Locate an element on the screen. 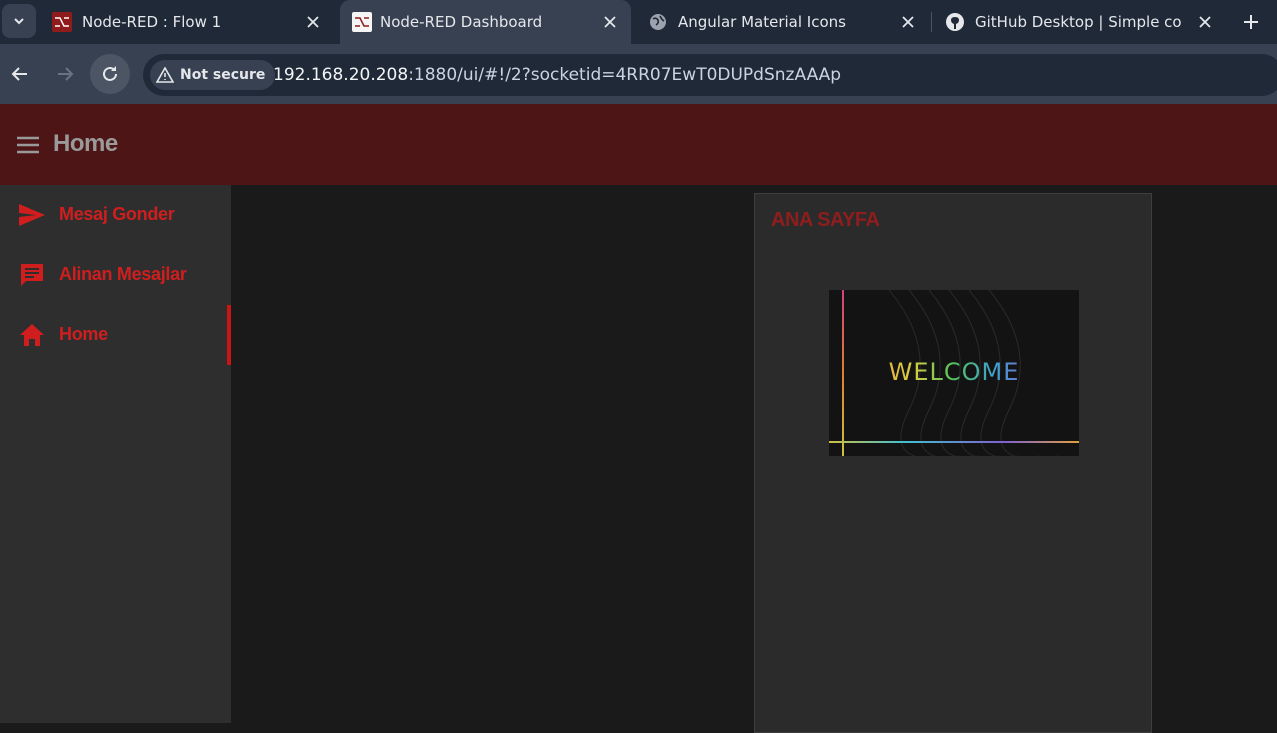 The width and height of the screenshot is (1277, 733). arrow-right-icon is located at coordinates (66, 74).